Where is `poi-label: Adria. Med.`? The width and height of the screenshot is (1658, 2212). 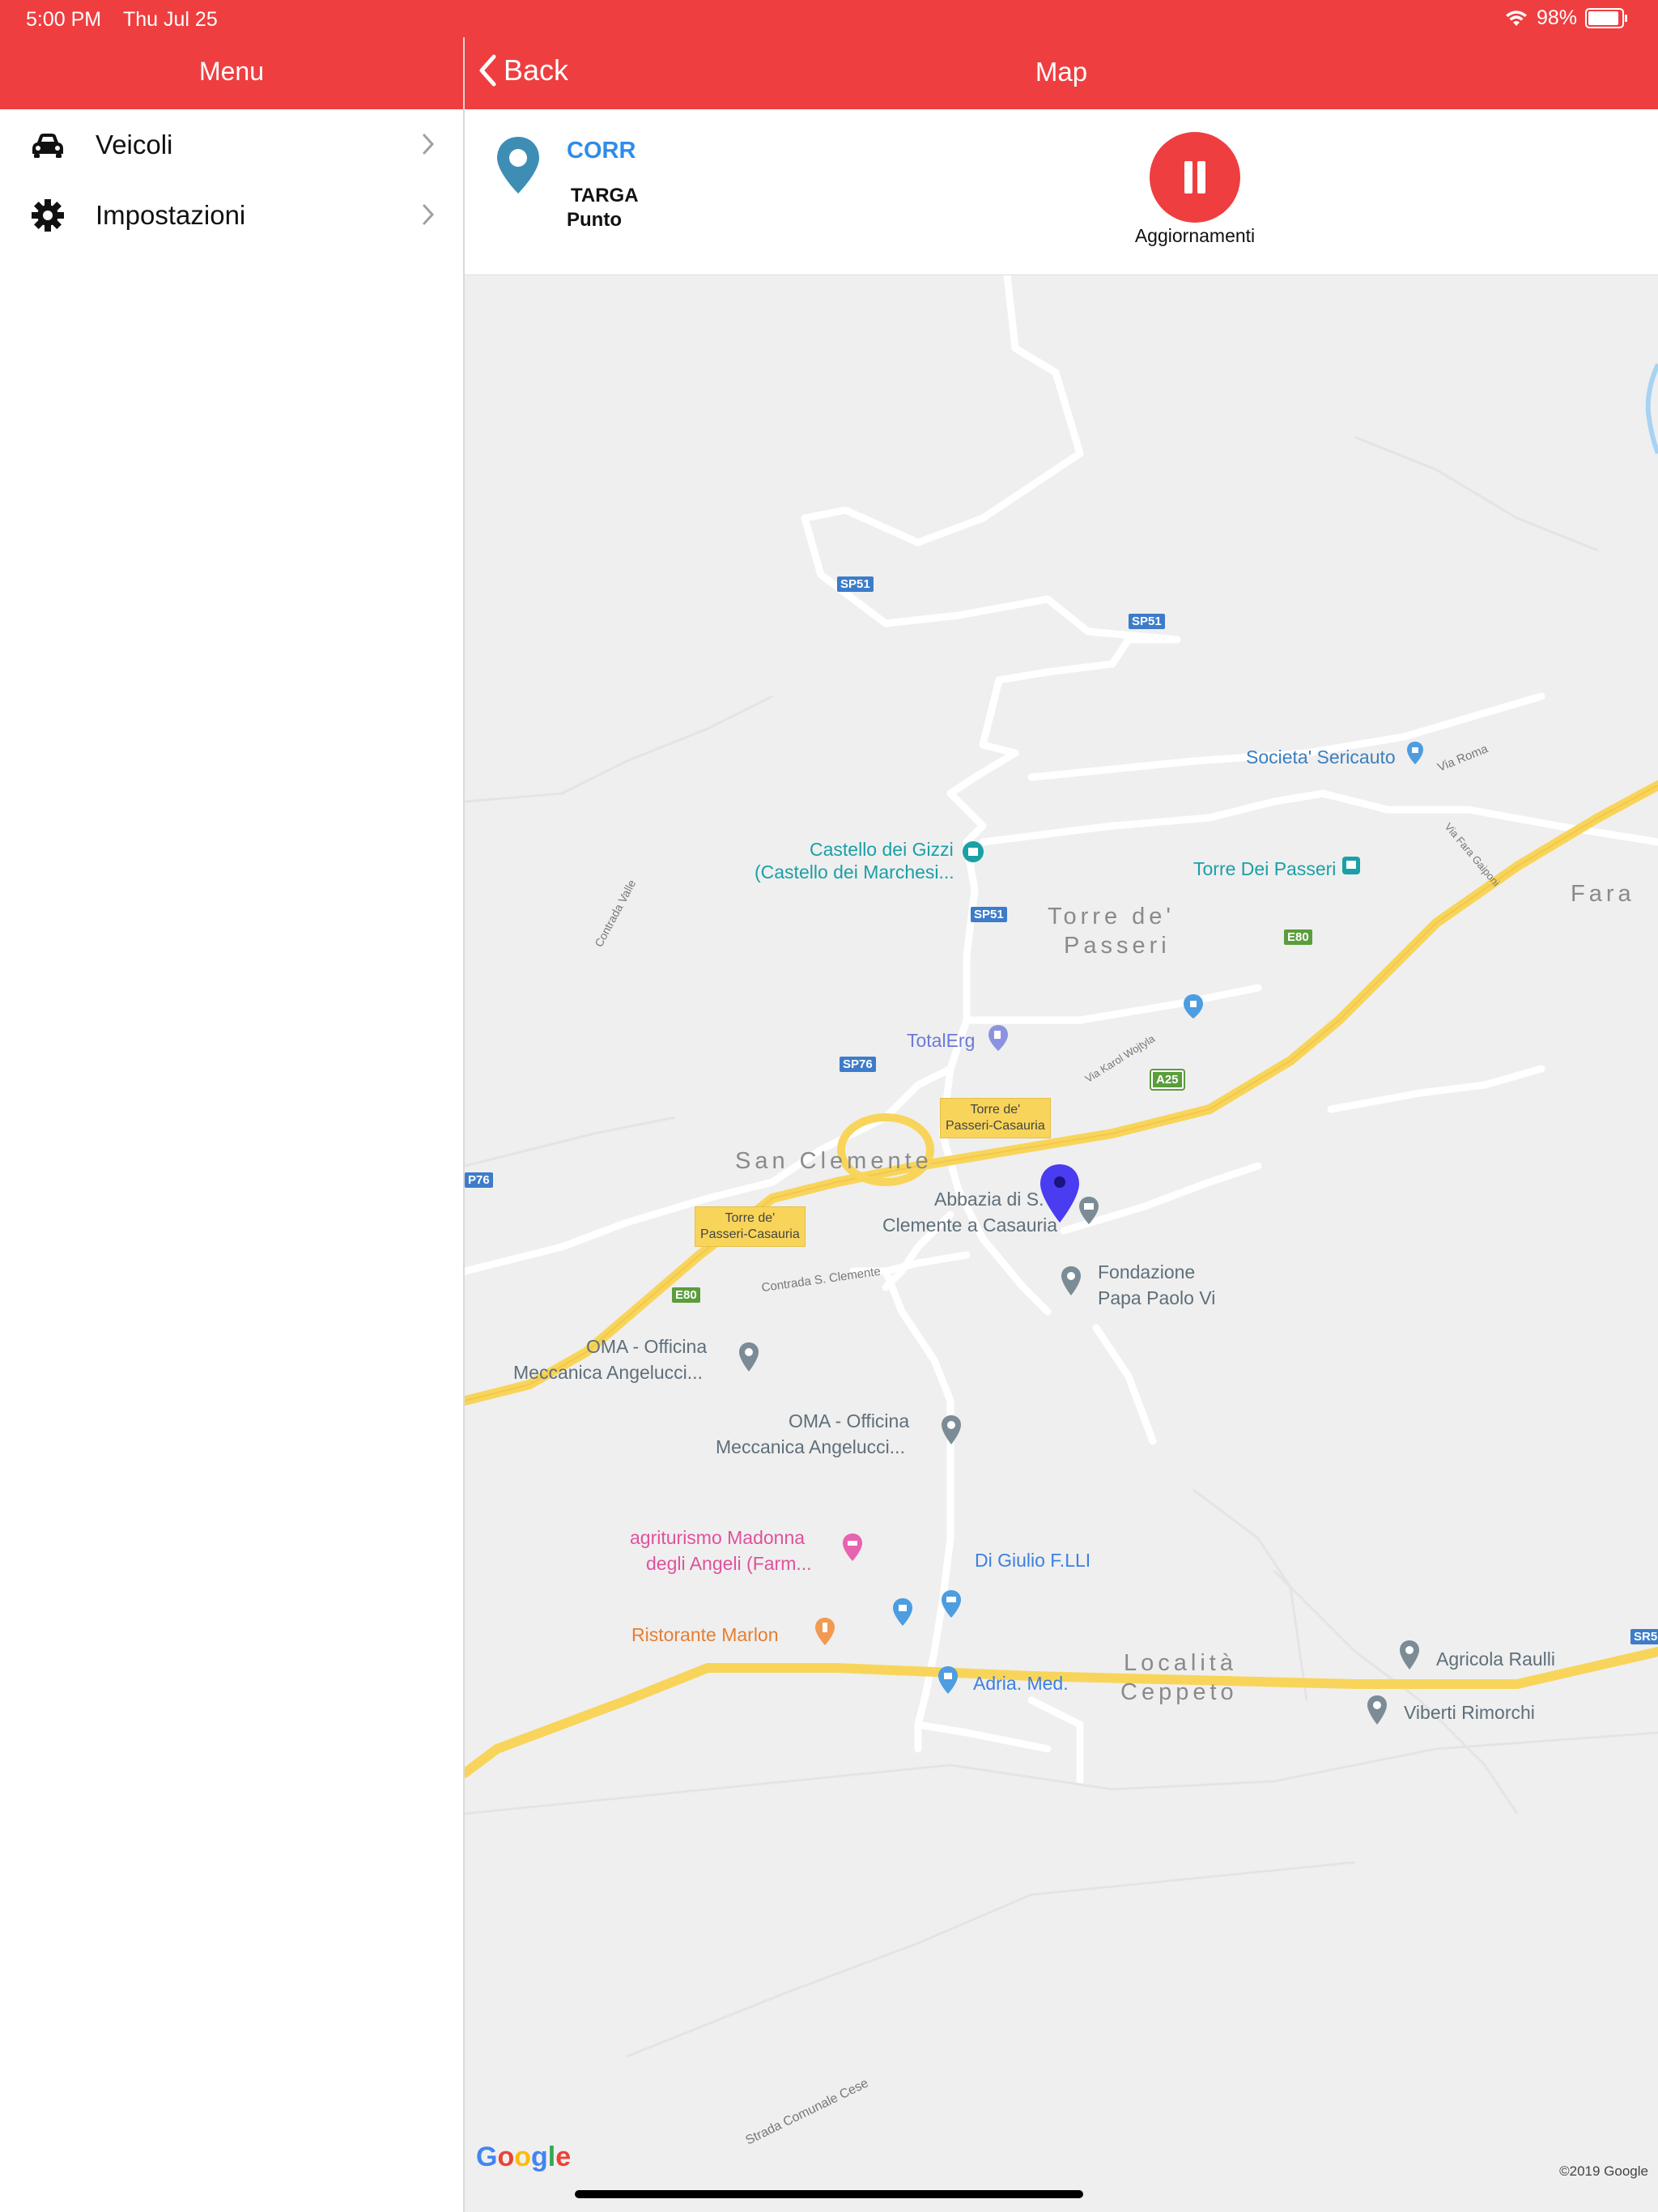 poi-label: Adria. Med. is located at coordinates (1021, 1684).